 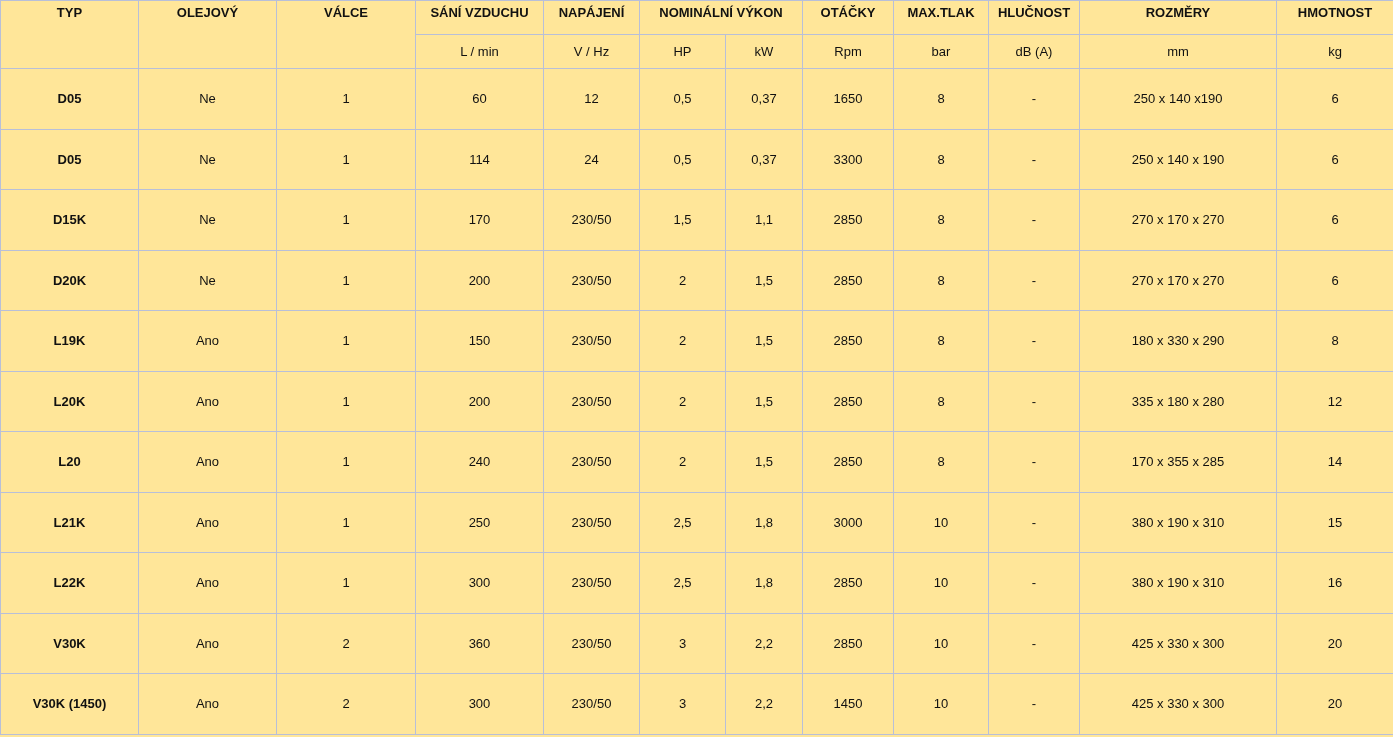 I want to click on table-cell: L20K, so click(x=69, y=401).